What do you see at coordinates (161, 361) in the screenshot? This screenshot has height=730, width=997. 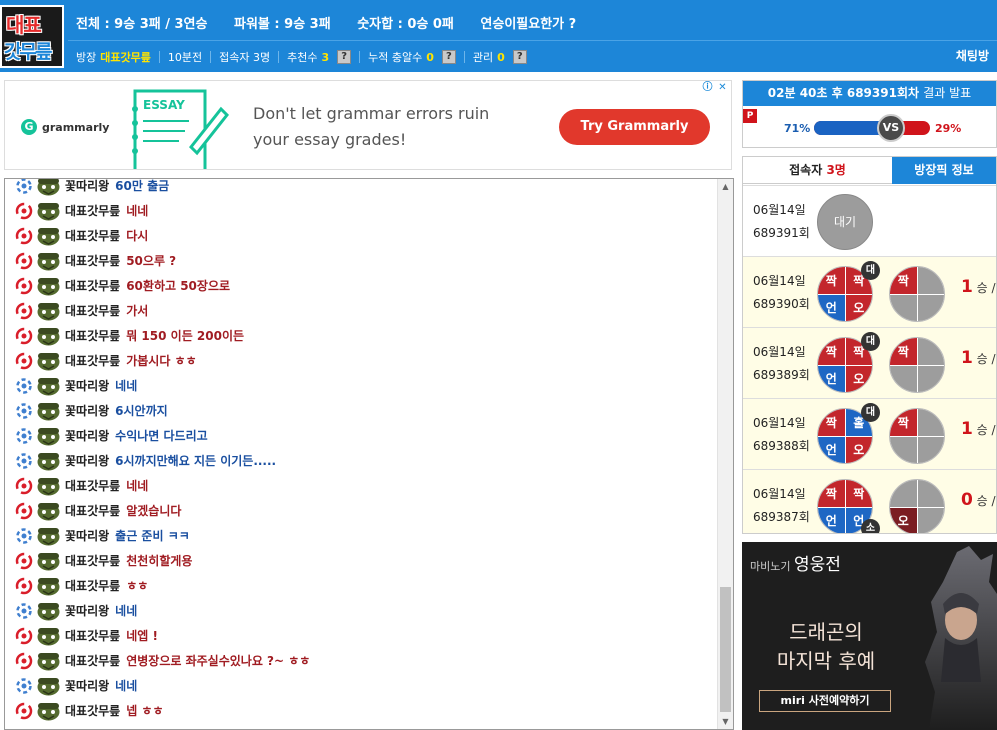 I see `chat-text: 가봅시다 ㅎㅎ` at bounding box center [161, 361].